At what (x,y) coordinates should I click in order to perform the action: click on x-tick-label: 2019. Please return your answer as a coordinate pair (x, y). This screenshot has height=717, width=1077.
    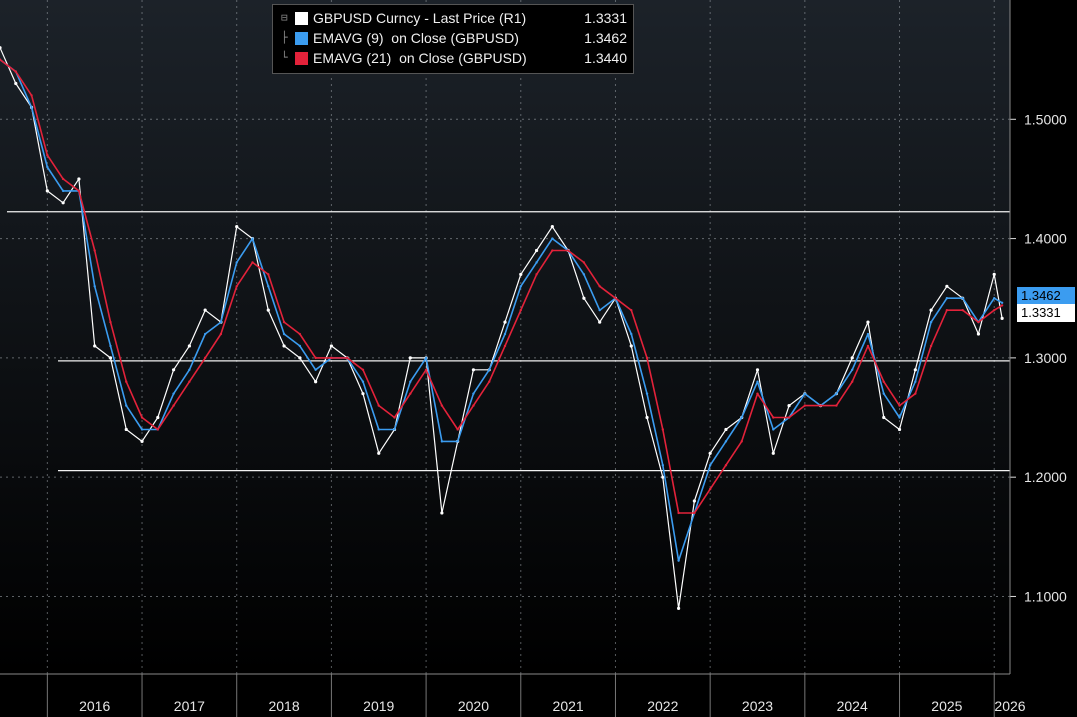
    Looking at the image, I should click on (378, 706).